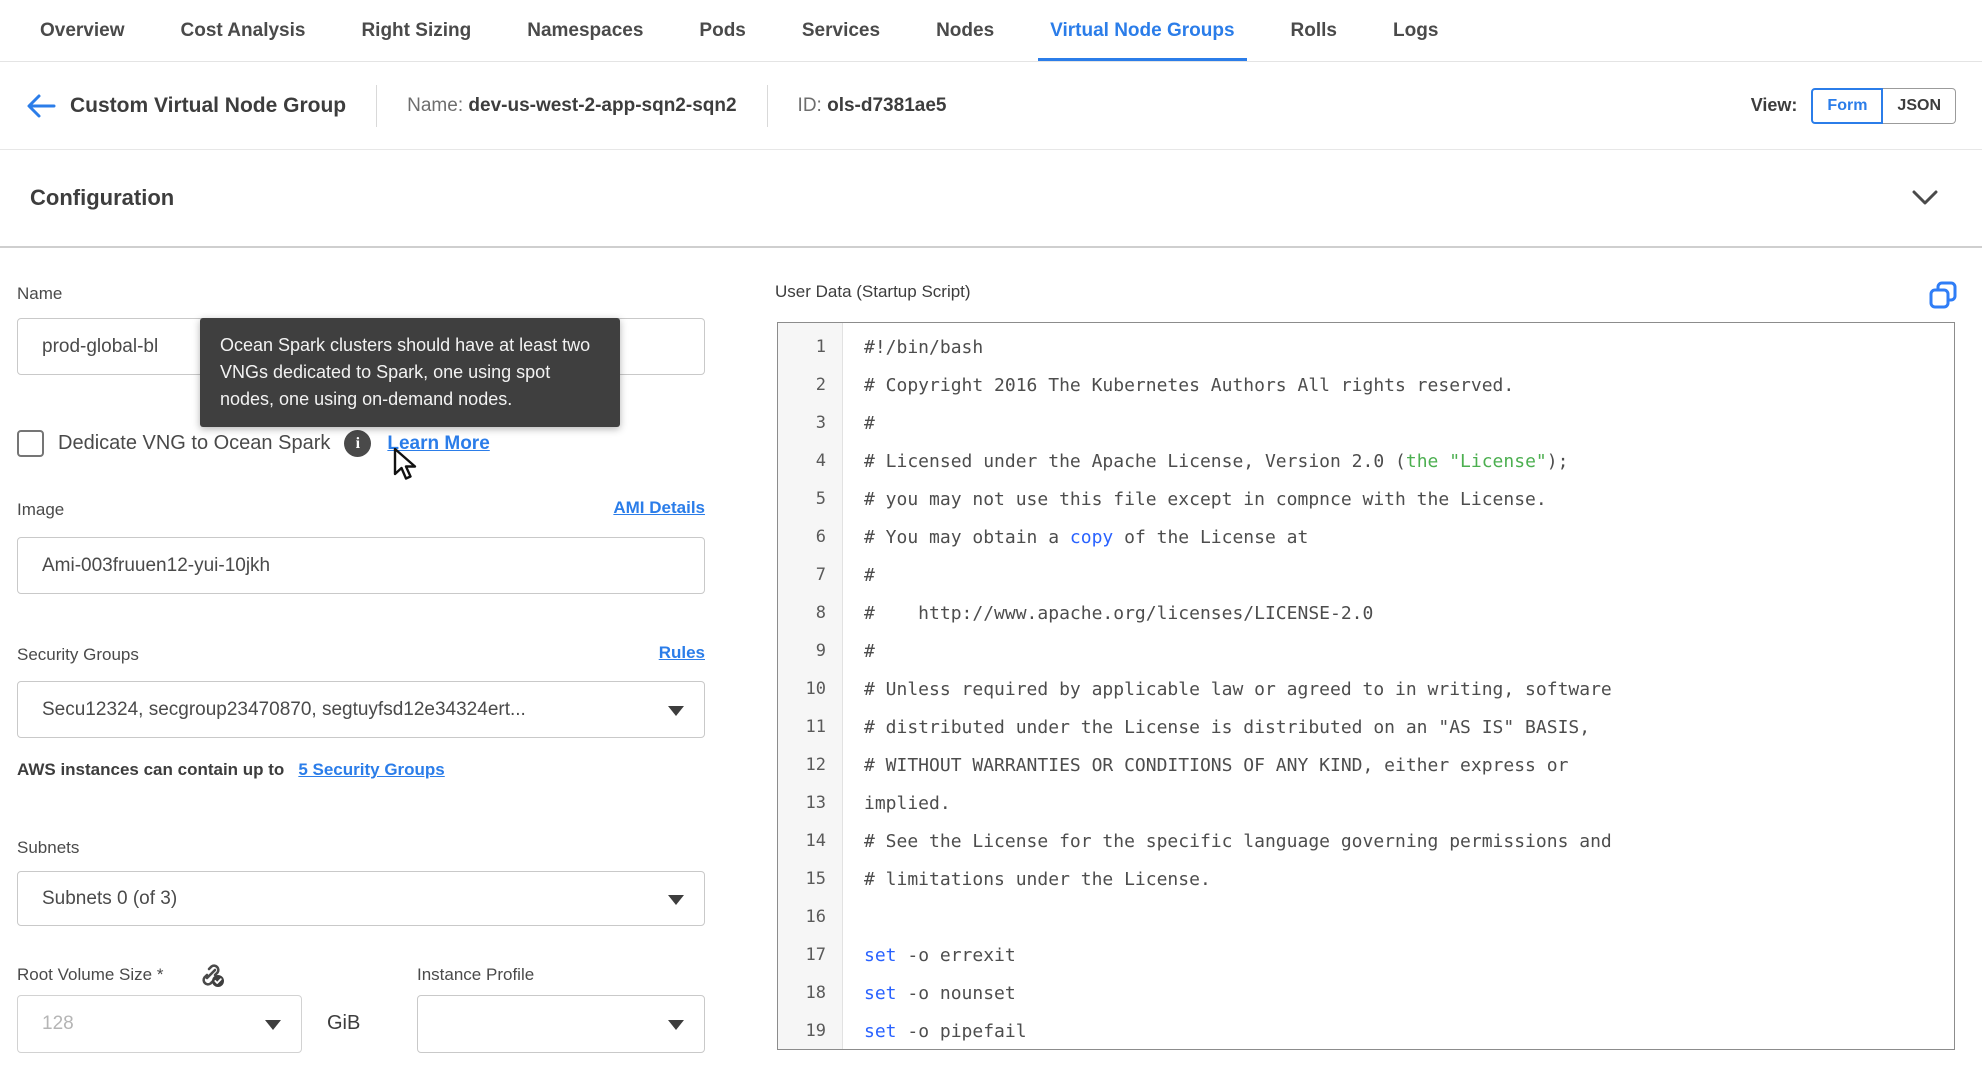 The image size is (1982, 1090). Describe the element at coordinates (82, 30) in the screenshot. I see `tab-overview: Overview` at that location.